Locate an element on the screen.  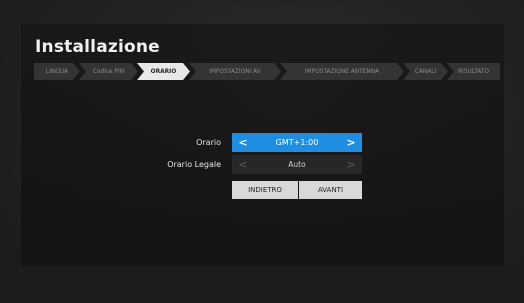
step-orario: ORARIO is located at coordinates (163, 71).